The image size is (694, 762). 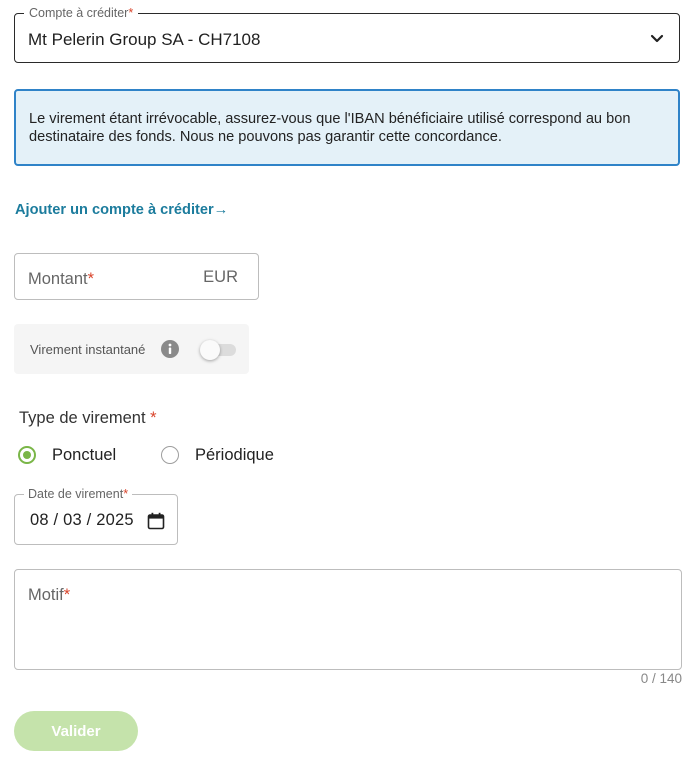 I want to click on amount-label: Montant*, so click(x=61, y=279).